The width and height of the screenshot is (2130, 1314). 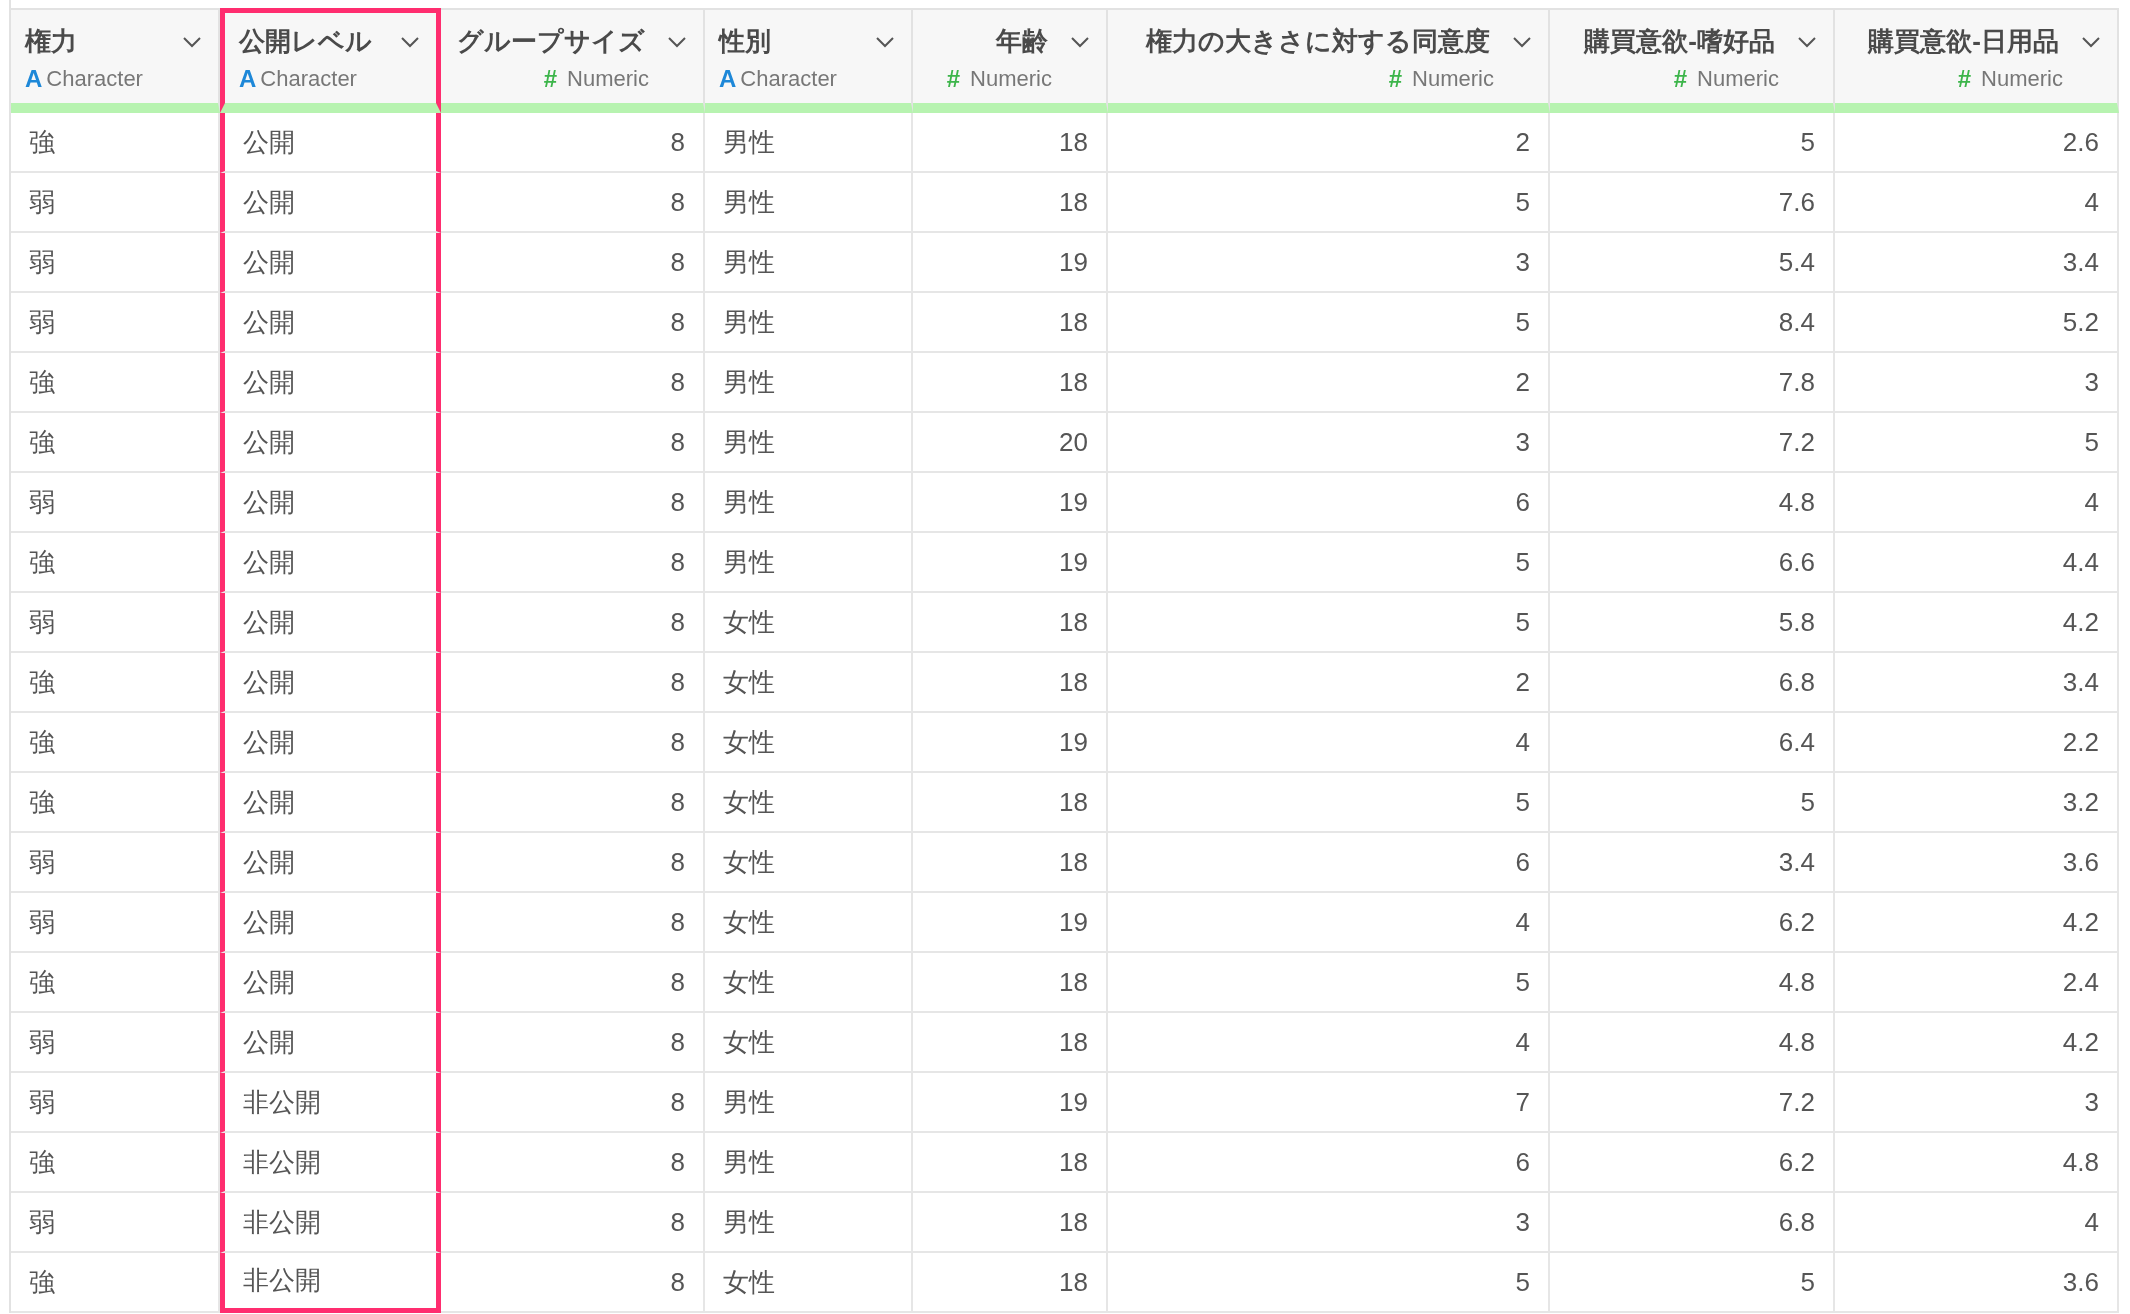 I want to click on column-header: 権力 A Character, so click(x=115, y=60).